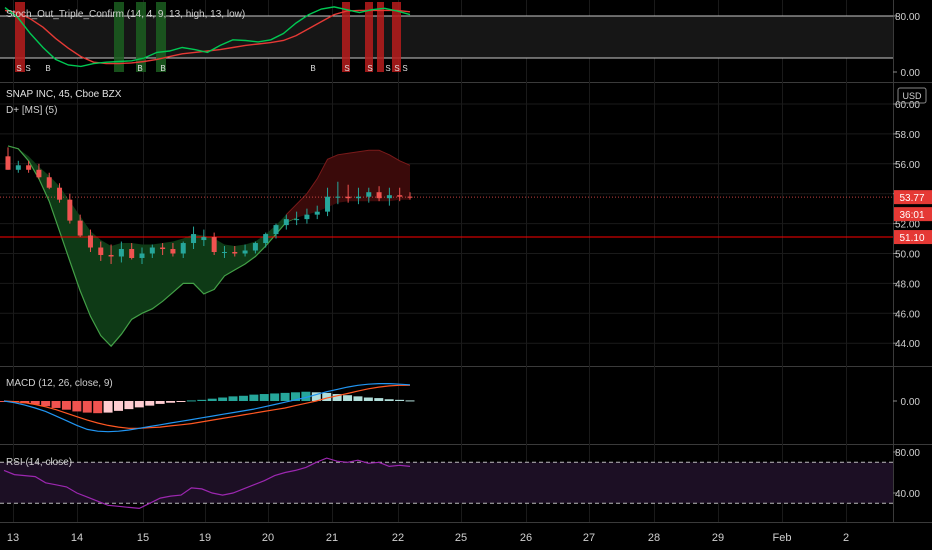 The image size is (932, 550). I want to click on price-pane-title: SNAP INC, 45, Cboe BZX, so click(64, 94).